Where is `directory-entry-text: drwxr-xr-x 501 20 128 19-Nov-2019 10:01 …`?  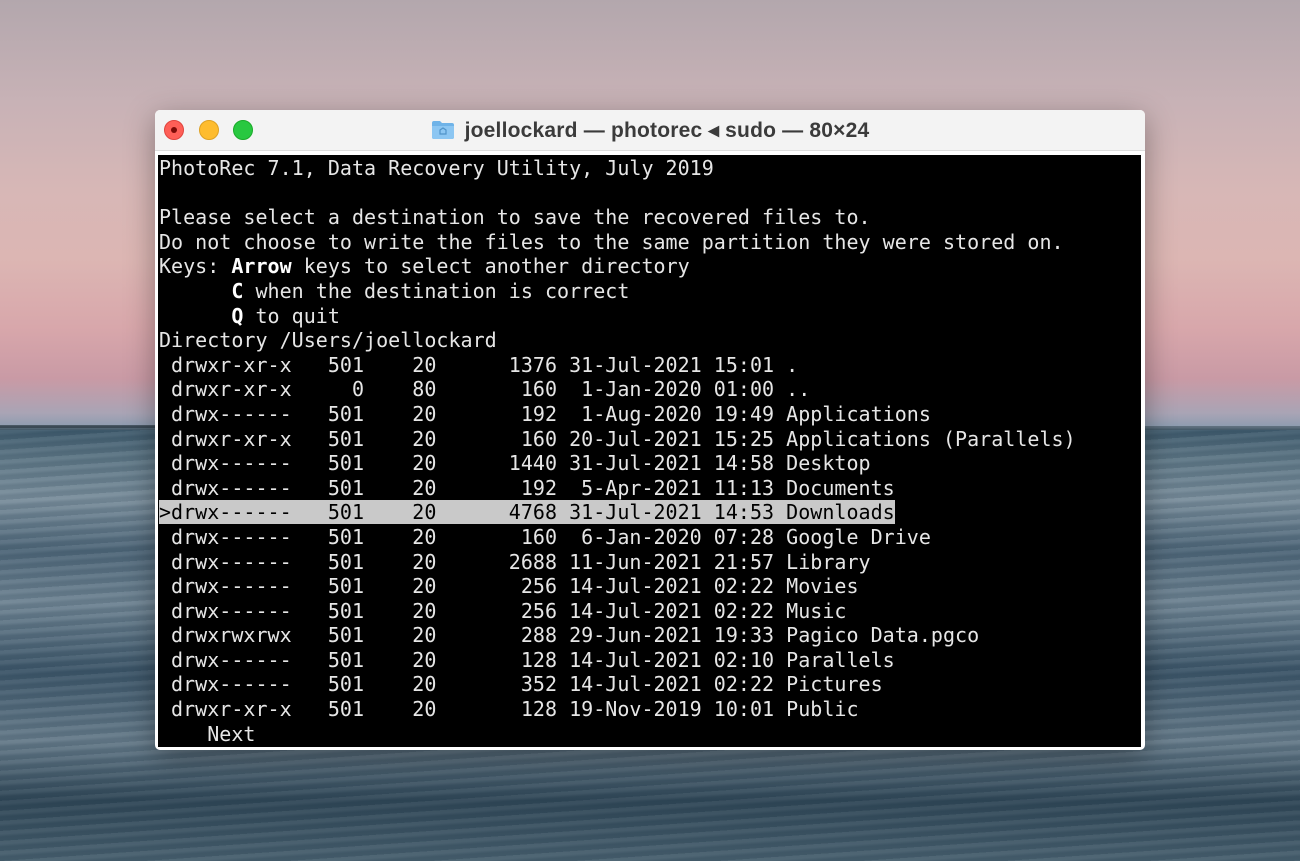 directory-entry-text: drwxr-xr-x 501 20 128 19-Nov-2019 10:01 … is located at coordinates (509, 709).